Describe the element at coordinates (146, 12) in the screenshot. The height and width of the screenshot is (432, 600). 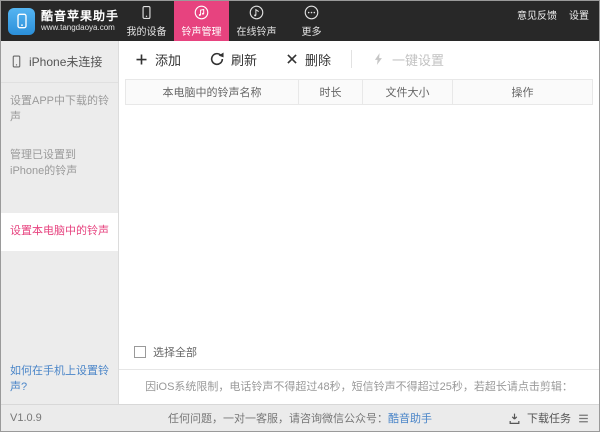
I see `smartphone-icon` at that location.